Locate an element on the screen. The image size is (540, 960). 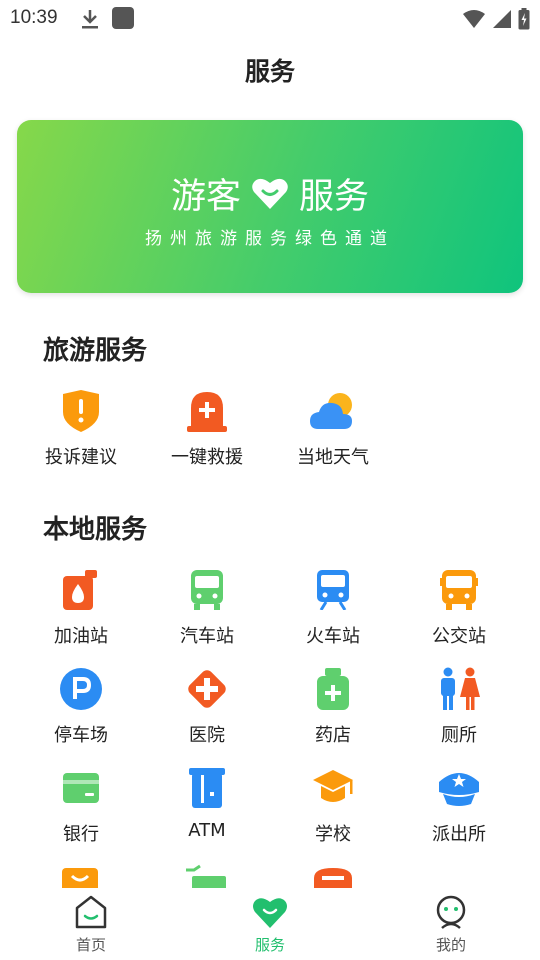
service-item-label: 学校 is located at coordinates (333, 834).